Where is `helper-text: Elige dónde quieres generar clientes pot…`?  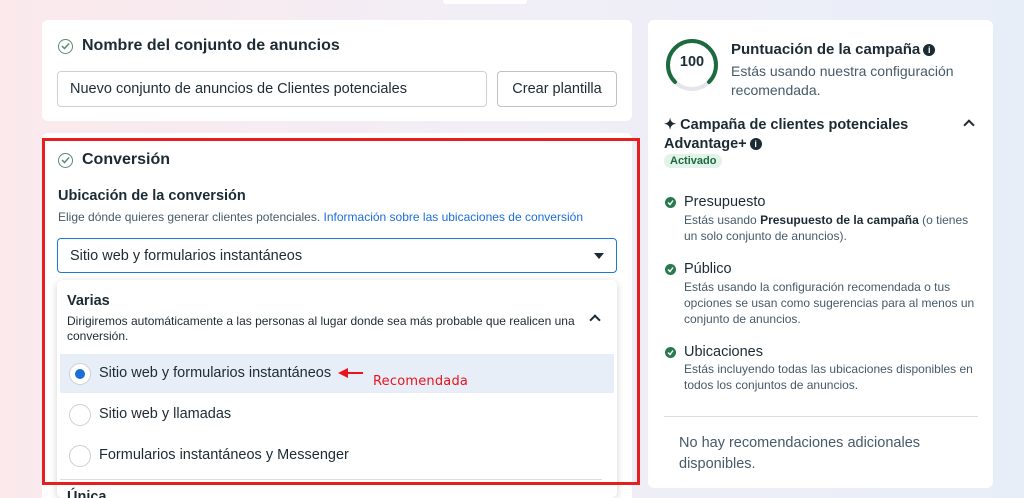
helper-text: Elige dónde quieres generar clientes pot… is located at coordinates (191, 217).